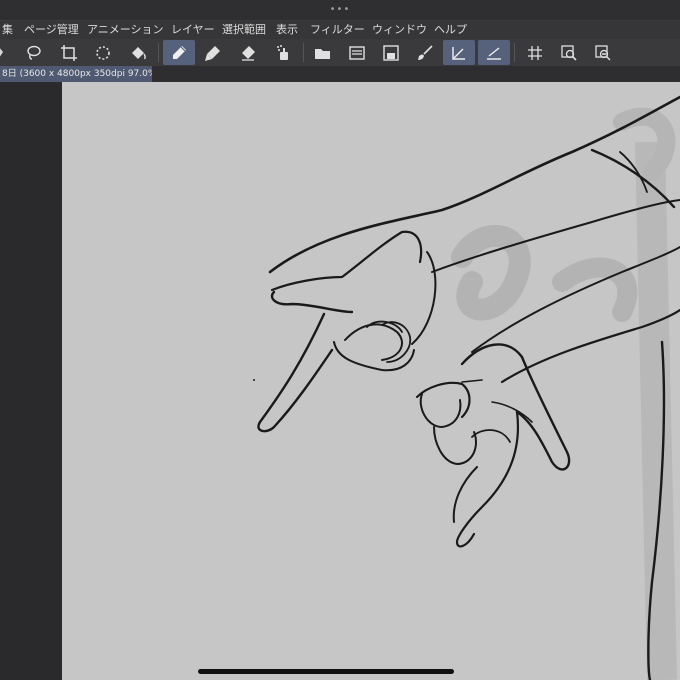 The image size is (680, 680). I want to click on airbrush-icon, so click(282, 52).